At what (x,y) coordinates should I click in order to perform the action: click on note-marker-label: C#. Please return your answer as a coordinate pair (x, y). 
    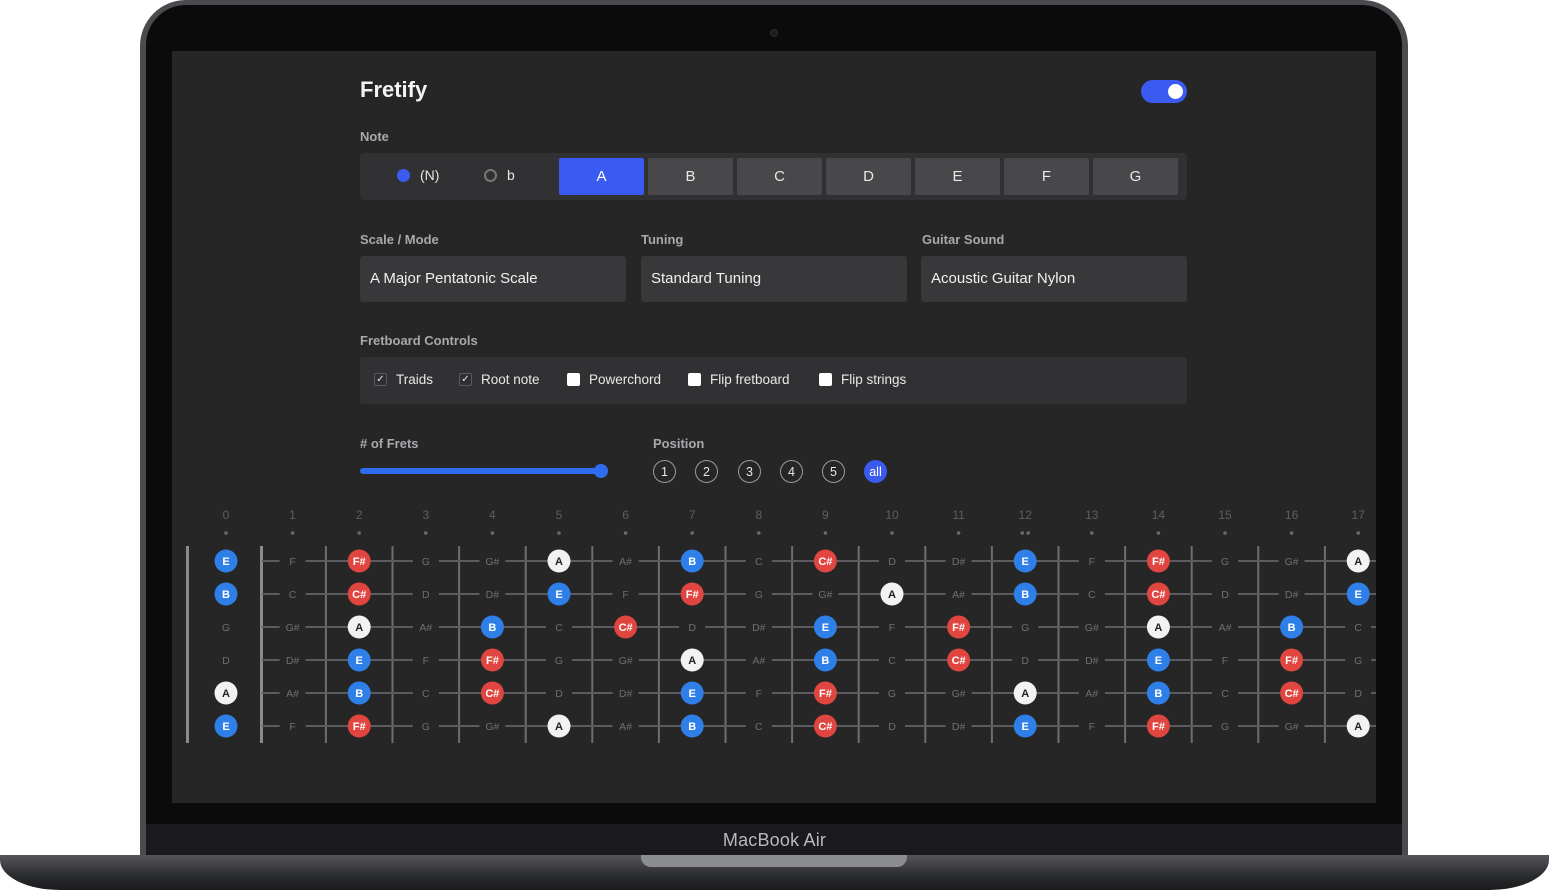
    Looking at the image, I should click on (1158, 595).